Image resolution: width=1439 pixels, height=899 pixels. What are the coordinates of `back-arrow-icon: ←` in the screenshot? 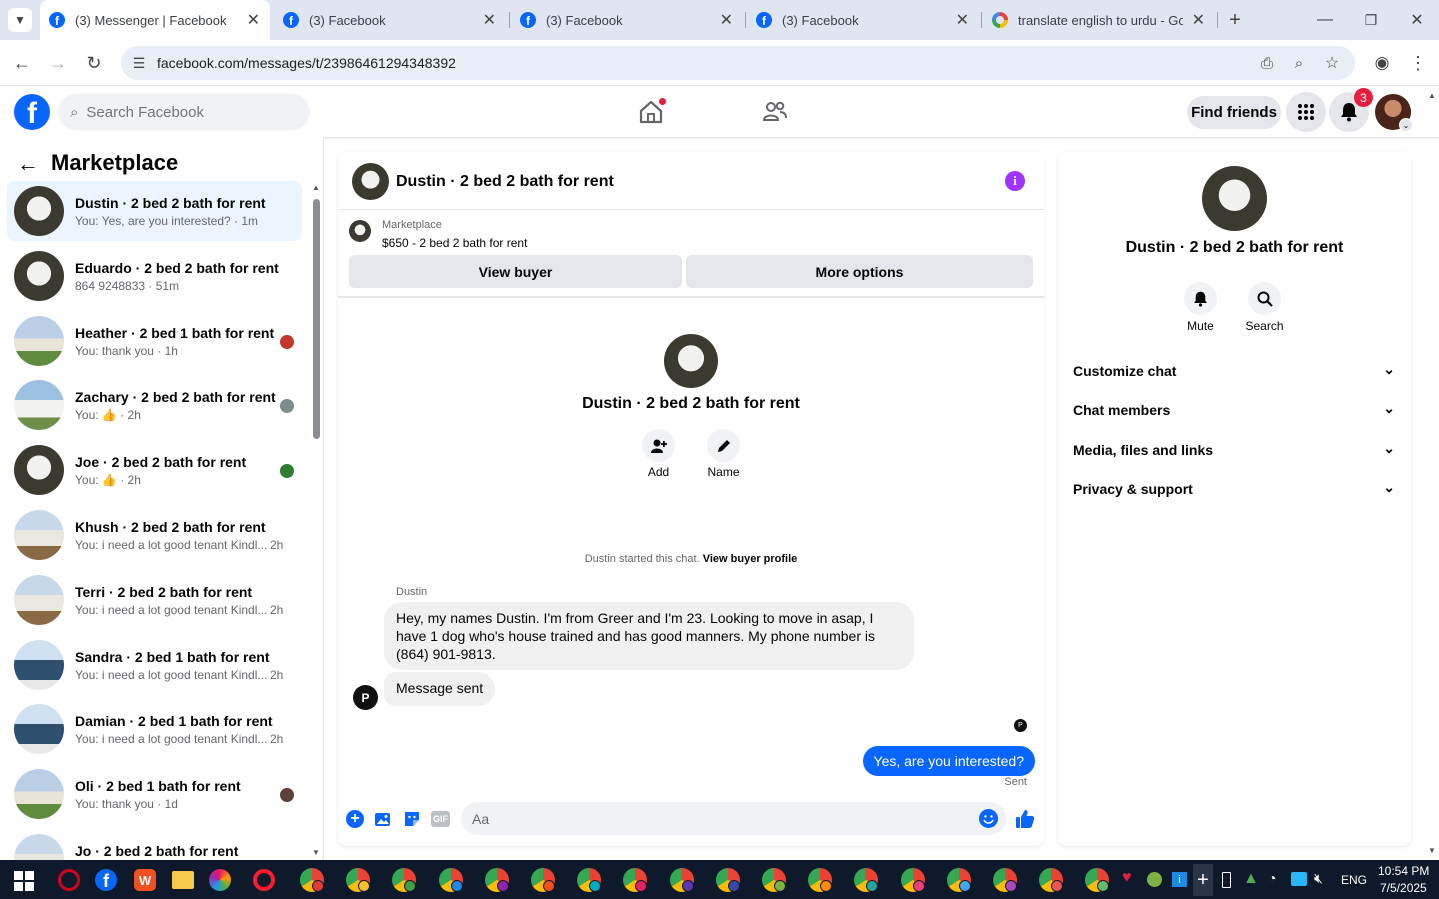 It's located at (28, 164).